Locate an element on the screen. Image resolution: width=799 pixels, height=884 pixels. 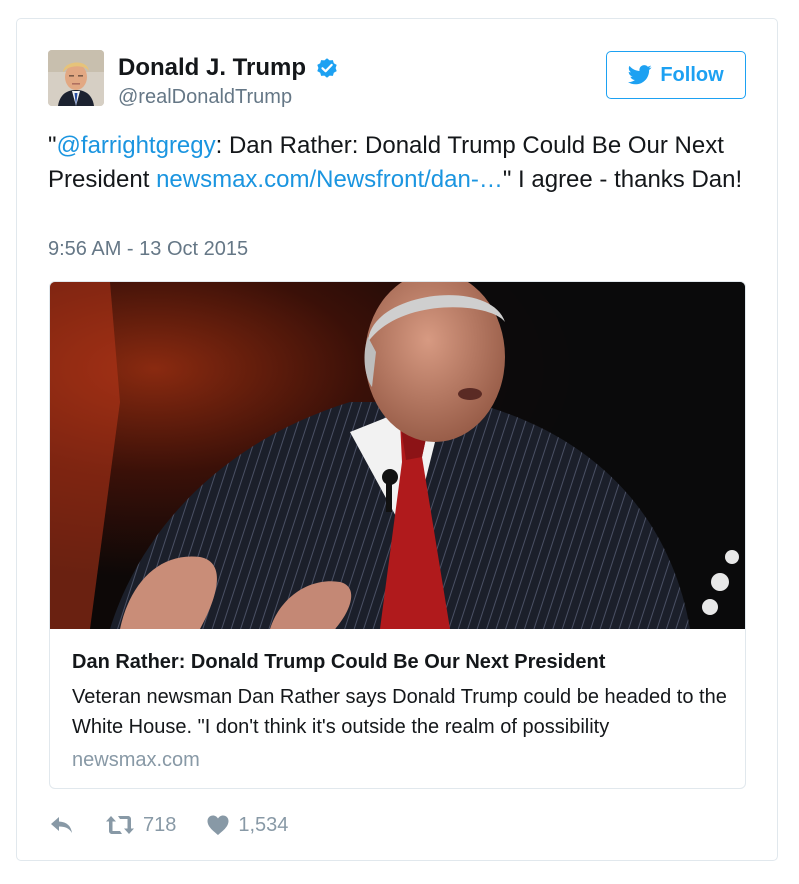
retweet-count: 718 is located at coordinates (160, 824).